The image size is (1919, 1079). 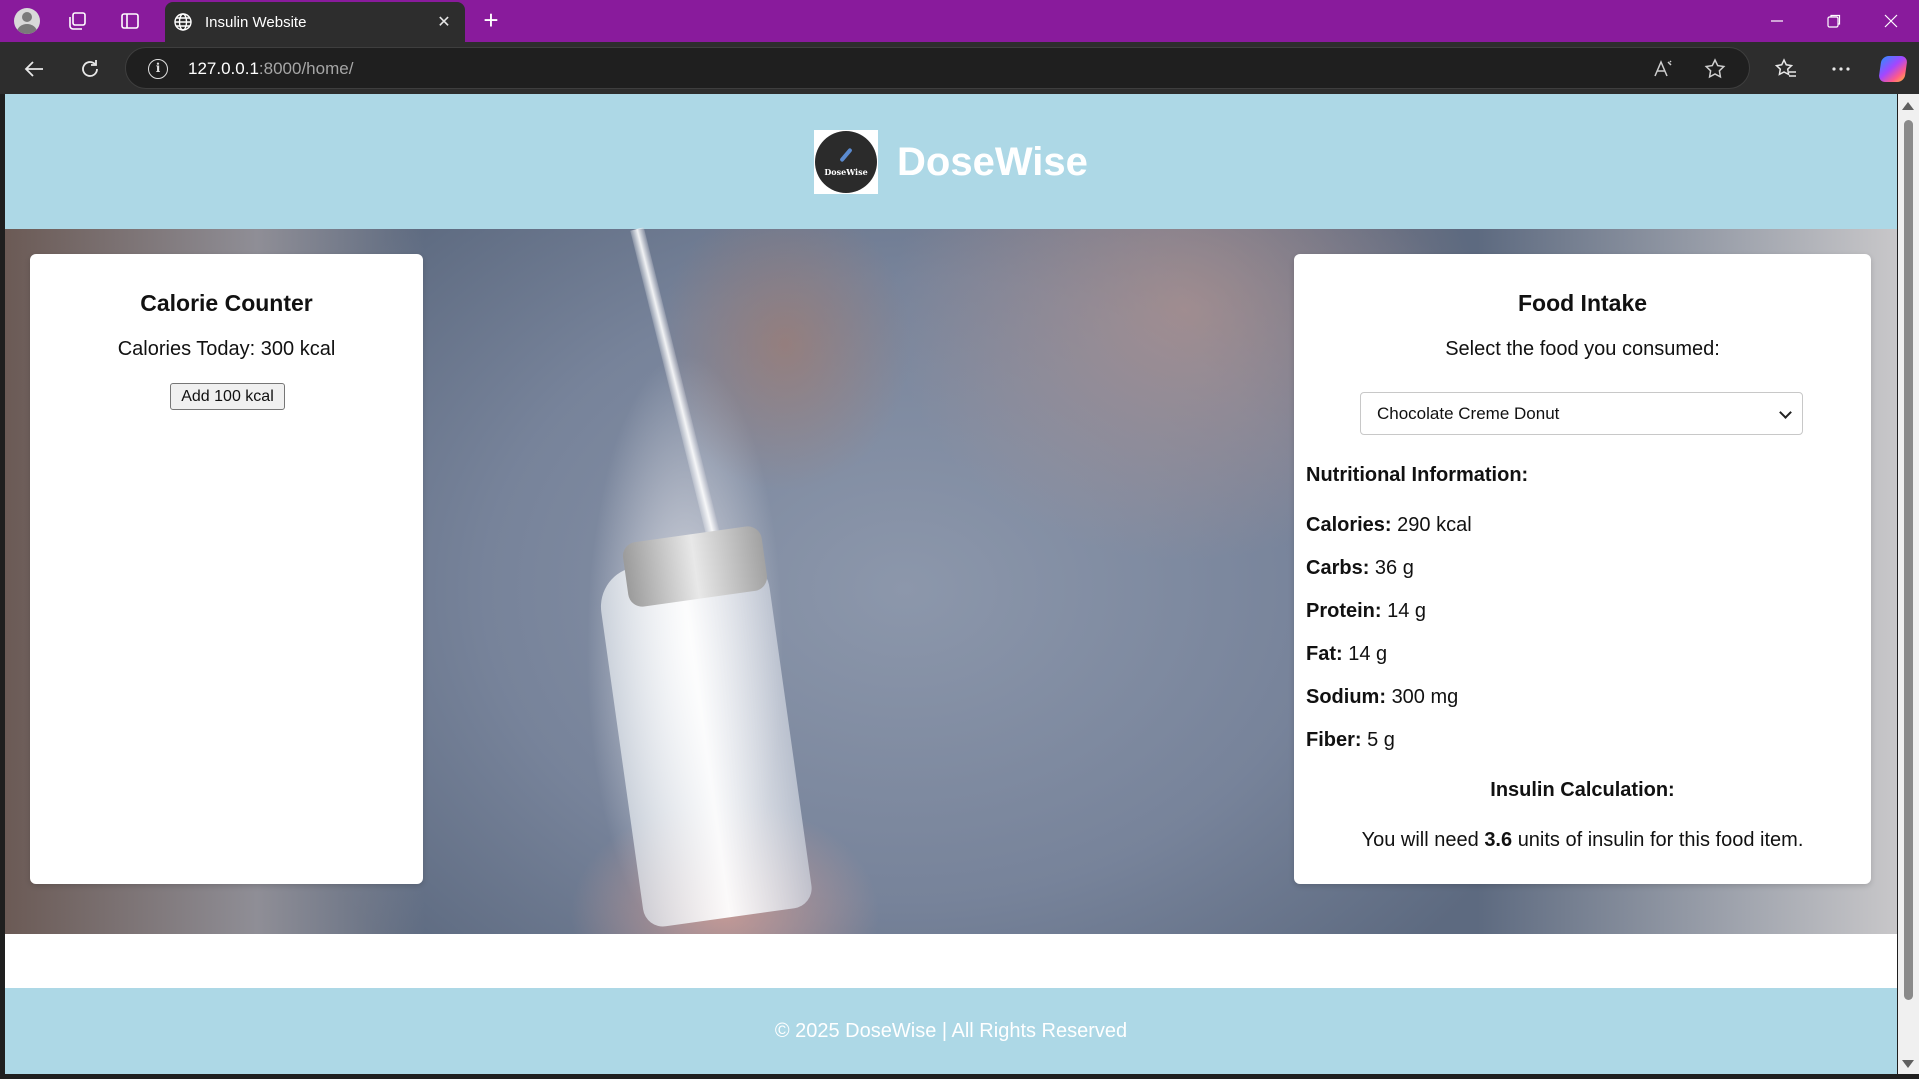 I want to click on tab-actions-icon, so click(x=130, y=21).